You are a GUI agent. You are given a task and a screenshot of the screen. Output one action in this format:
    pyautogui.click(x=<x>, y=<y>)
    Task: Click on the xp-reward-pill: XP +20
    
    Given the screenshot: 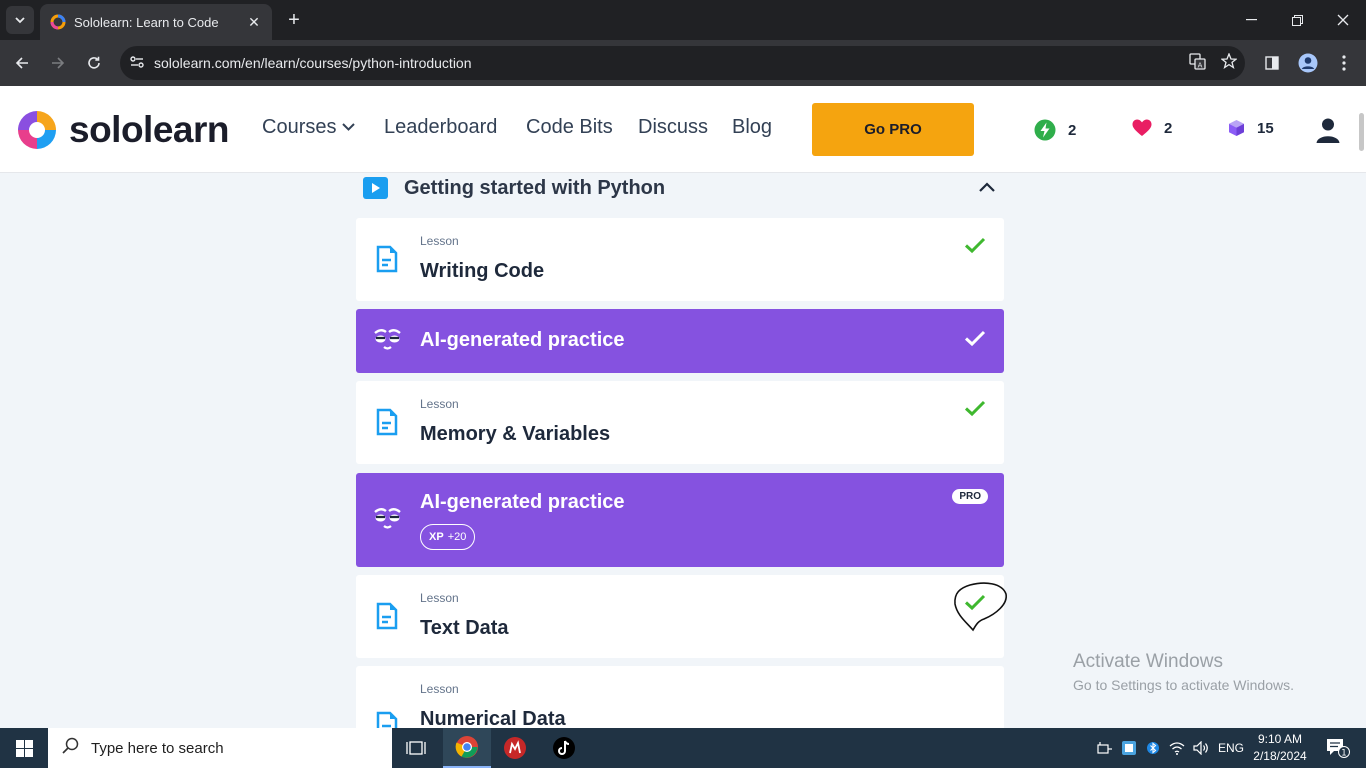 What is the action you would take?
    pyautogui.click(x=448, y=537)
    